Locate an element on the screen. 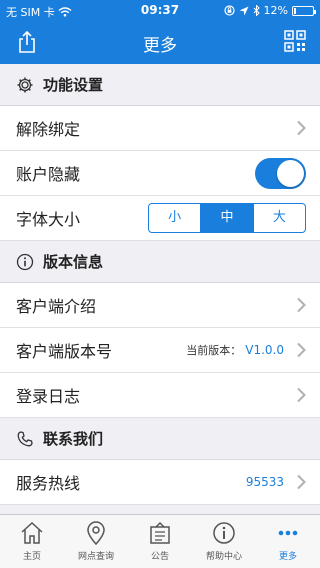  status-right: 12% is located at coordinates (269, 10).